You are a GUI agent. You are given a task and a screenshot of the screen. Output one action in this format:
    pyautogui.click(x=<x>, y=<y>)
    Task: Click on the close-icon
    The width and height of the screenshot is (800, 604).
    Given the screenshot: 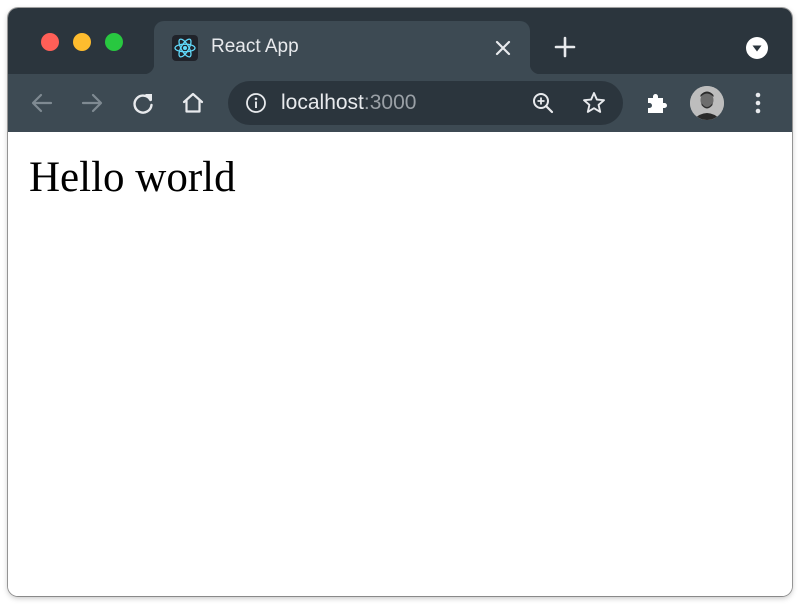 What is the action you would take?
    pyautogui.click(x=503, y=48)
    